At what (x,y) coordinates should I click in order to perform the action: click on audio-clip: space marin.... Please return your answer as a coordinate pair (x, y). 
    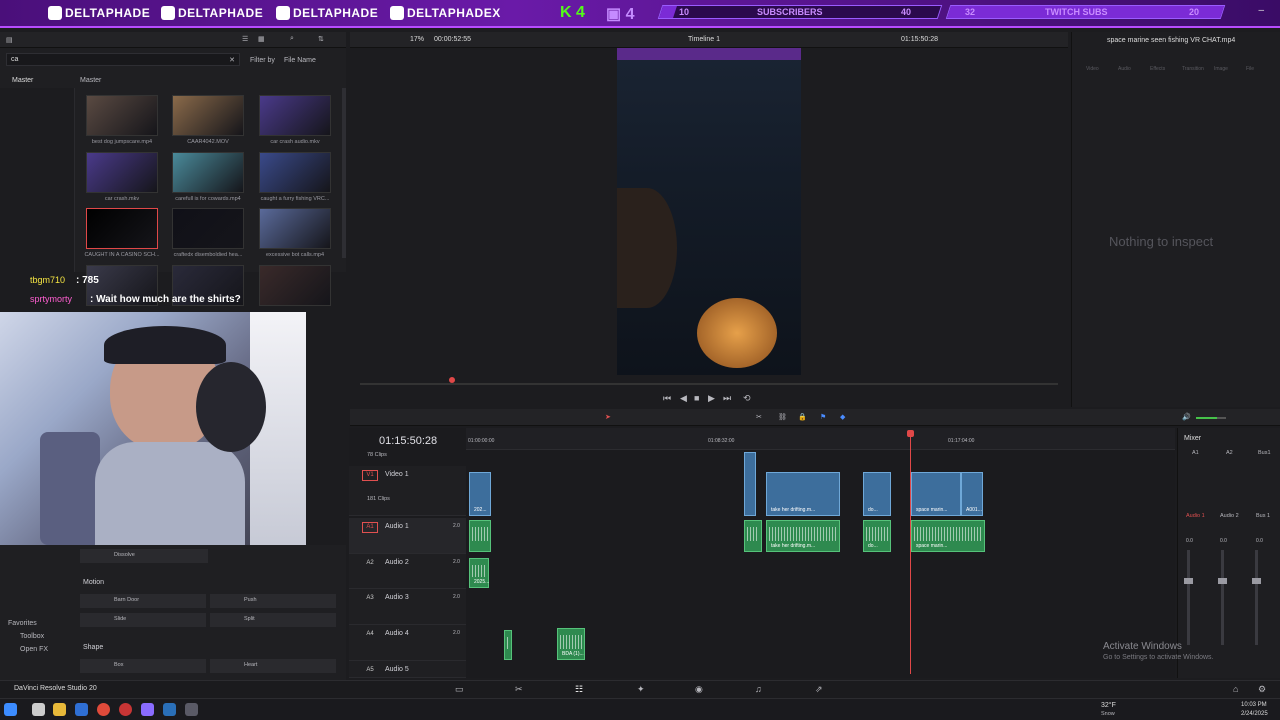
    Looking at the image, I should click on (948, 536).